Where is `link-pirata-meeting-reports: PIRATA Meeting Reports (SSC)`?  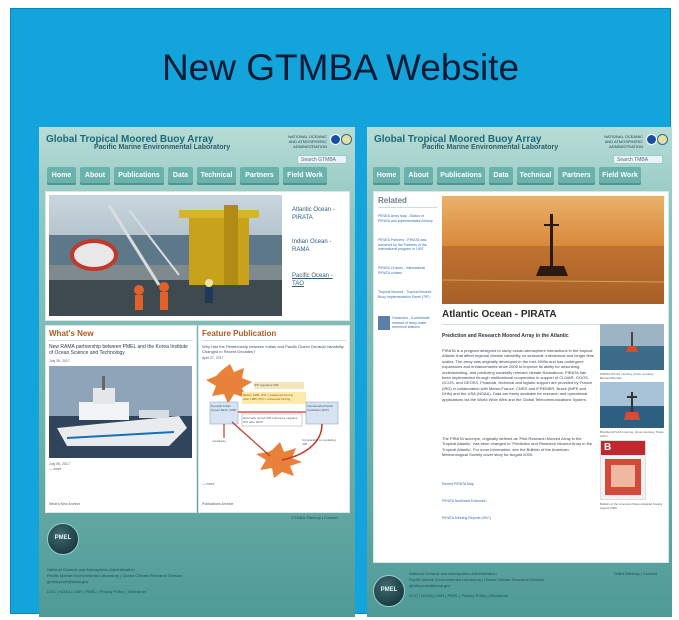 link-pirata-meeting-reports: PIRATA Meeting Reports (SSC) is located at coordinates (466, 518).